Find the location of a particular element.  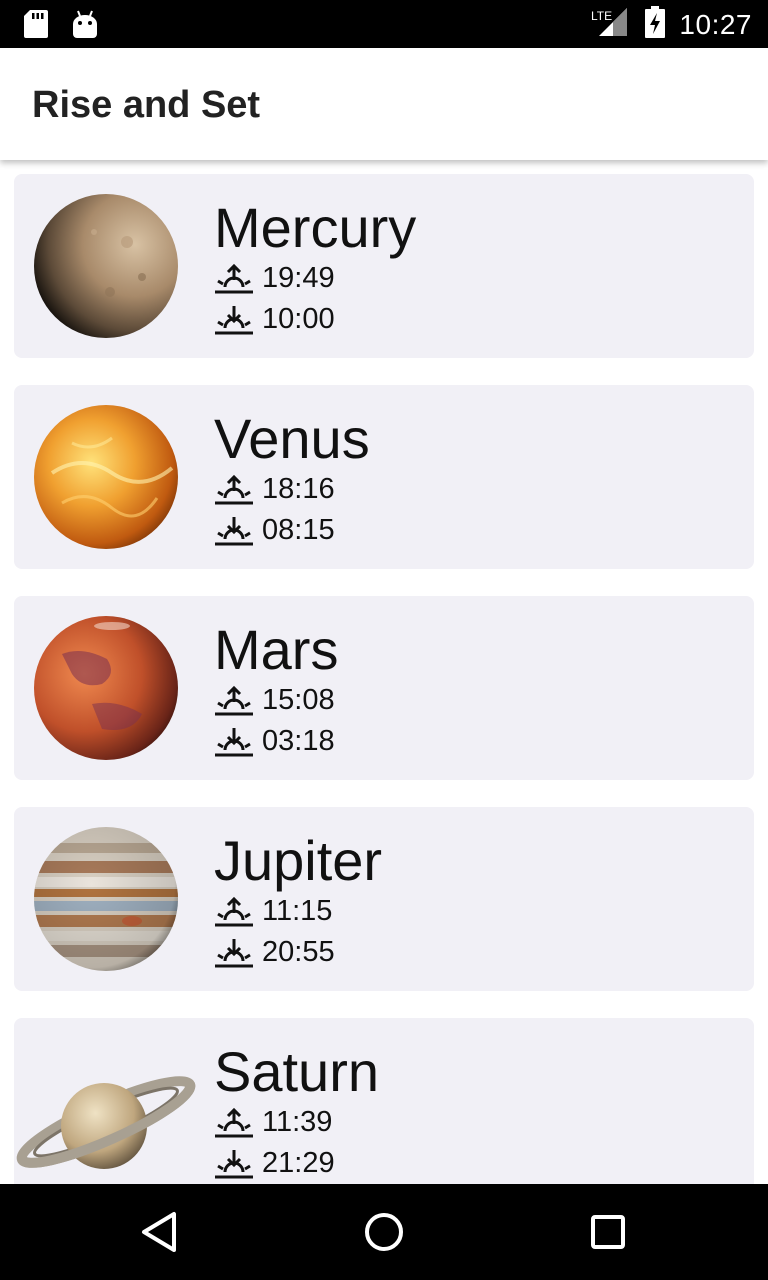

set-time: 10:00 is located at coordinates (298, 319).